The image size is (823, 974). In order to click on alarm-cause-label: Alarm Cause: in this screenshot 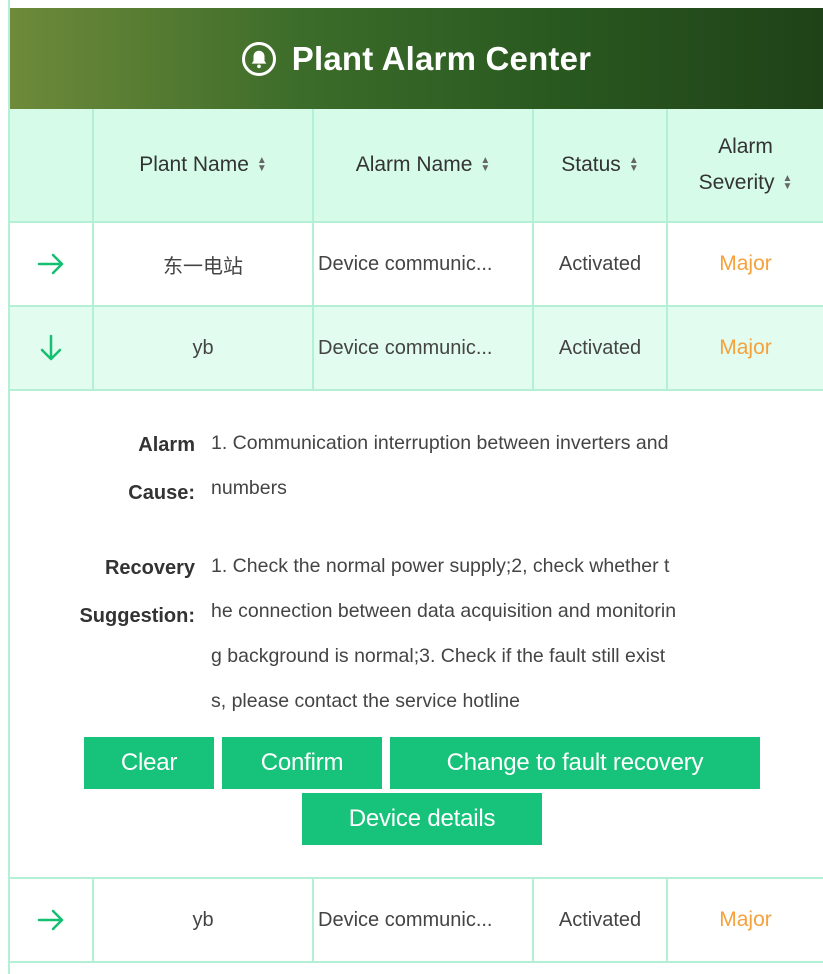, I will do `click(161, 469)`.